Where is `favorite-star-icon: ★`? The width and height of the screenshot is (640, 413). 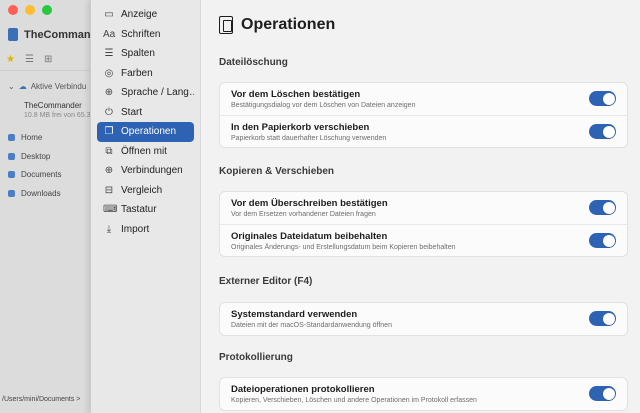 favorite-star-icon: ★ is located at coordinates (10, 59).